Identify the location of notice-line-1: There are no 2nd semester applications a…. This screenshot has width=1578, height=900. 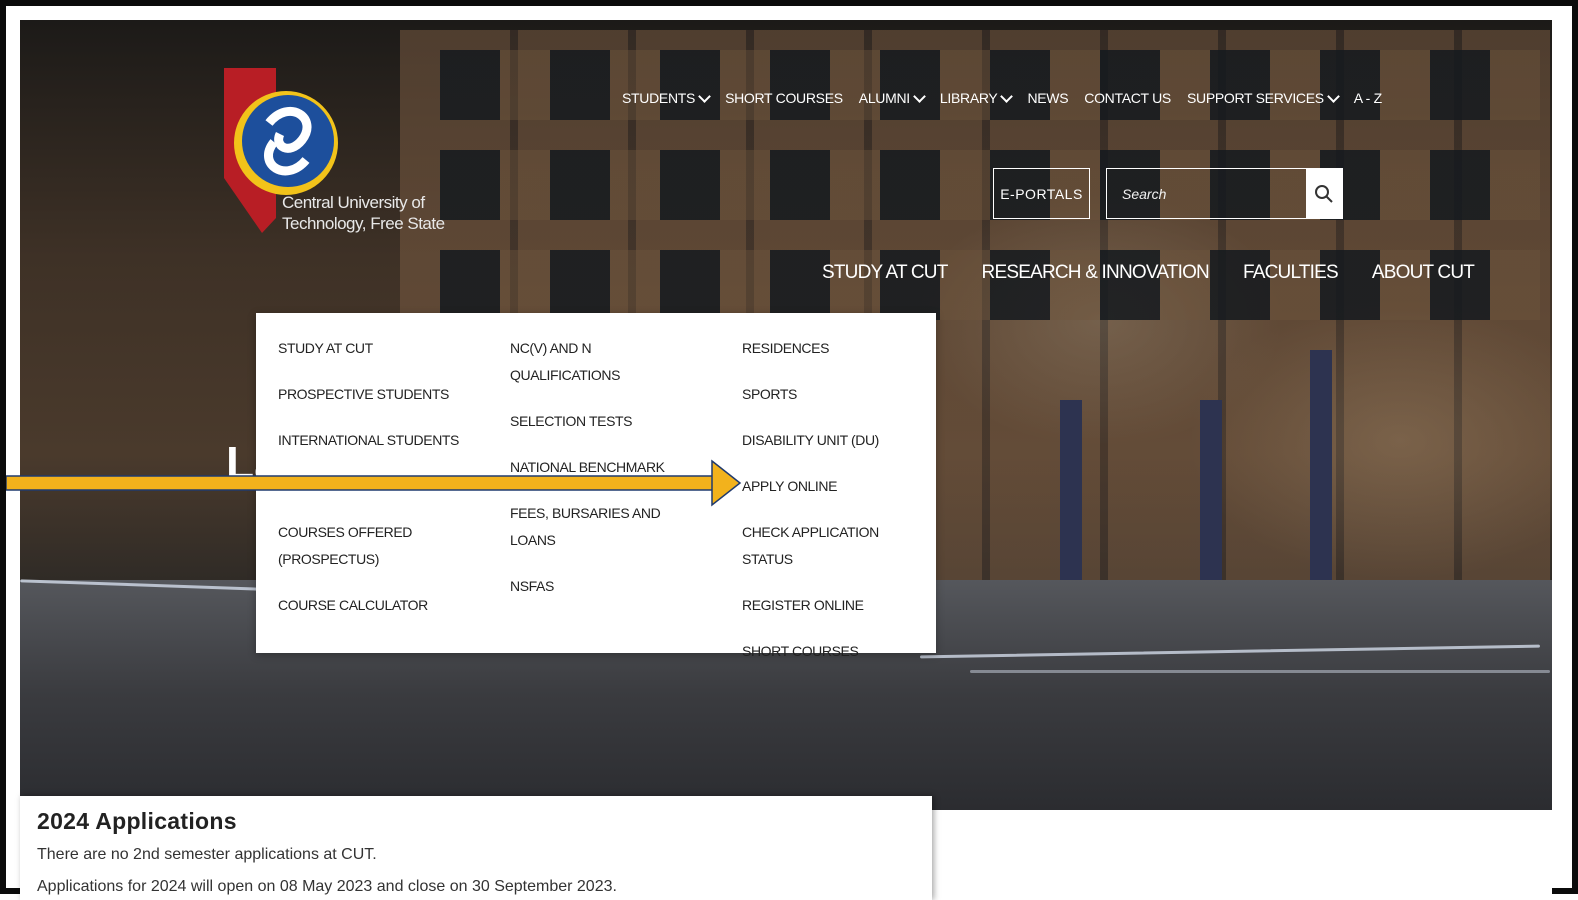
(207, 854).